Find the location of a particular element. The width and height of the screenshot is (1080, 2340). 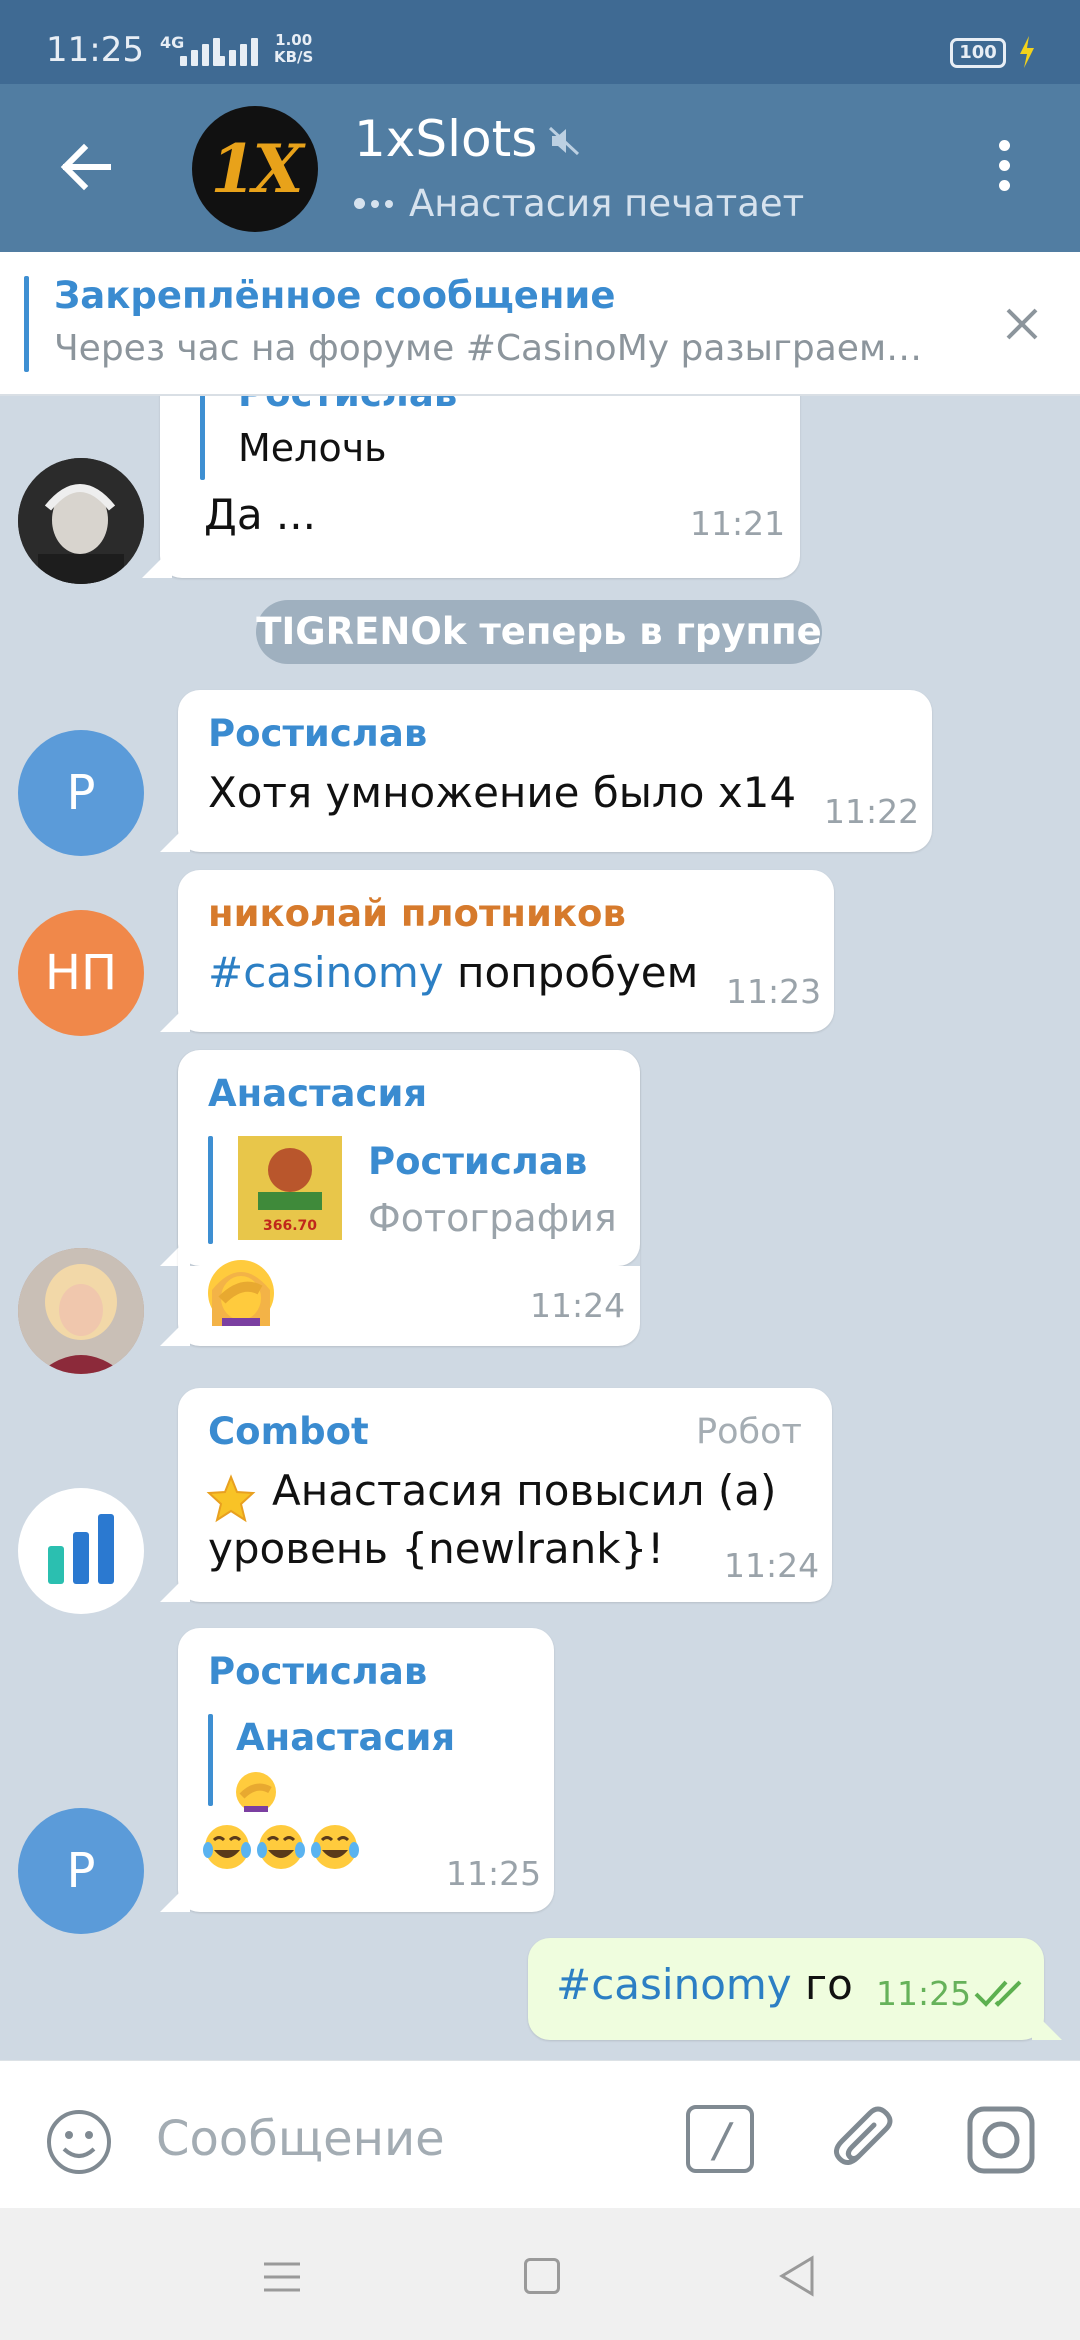

message-text: #casinomy попробуем is located at coordinates (453, 972).